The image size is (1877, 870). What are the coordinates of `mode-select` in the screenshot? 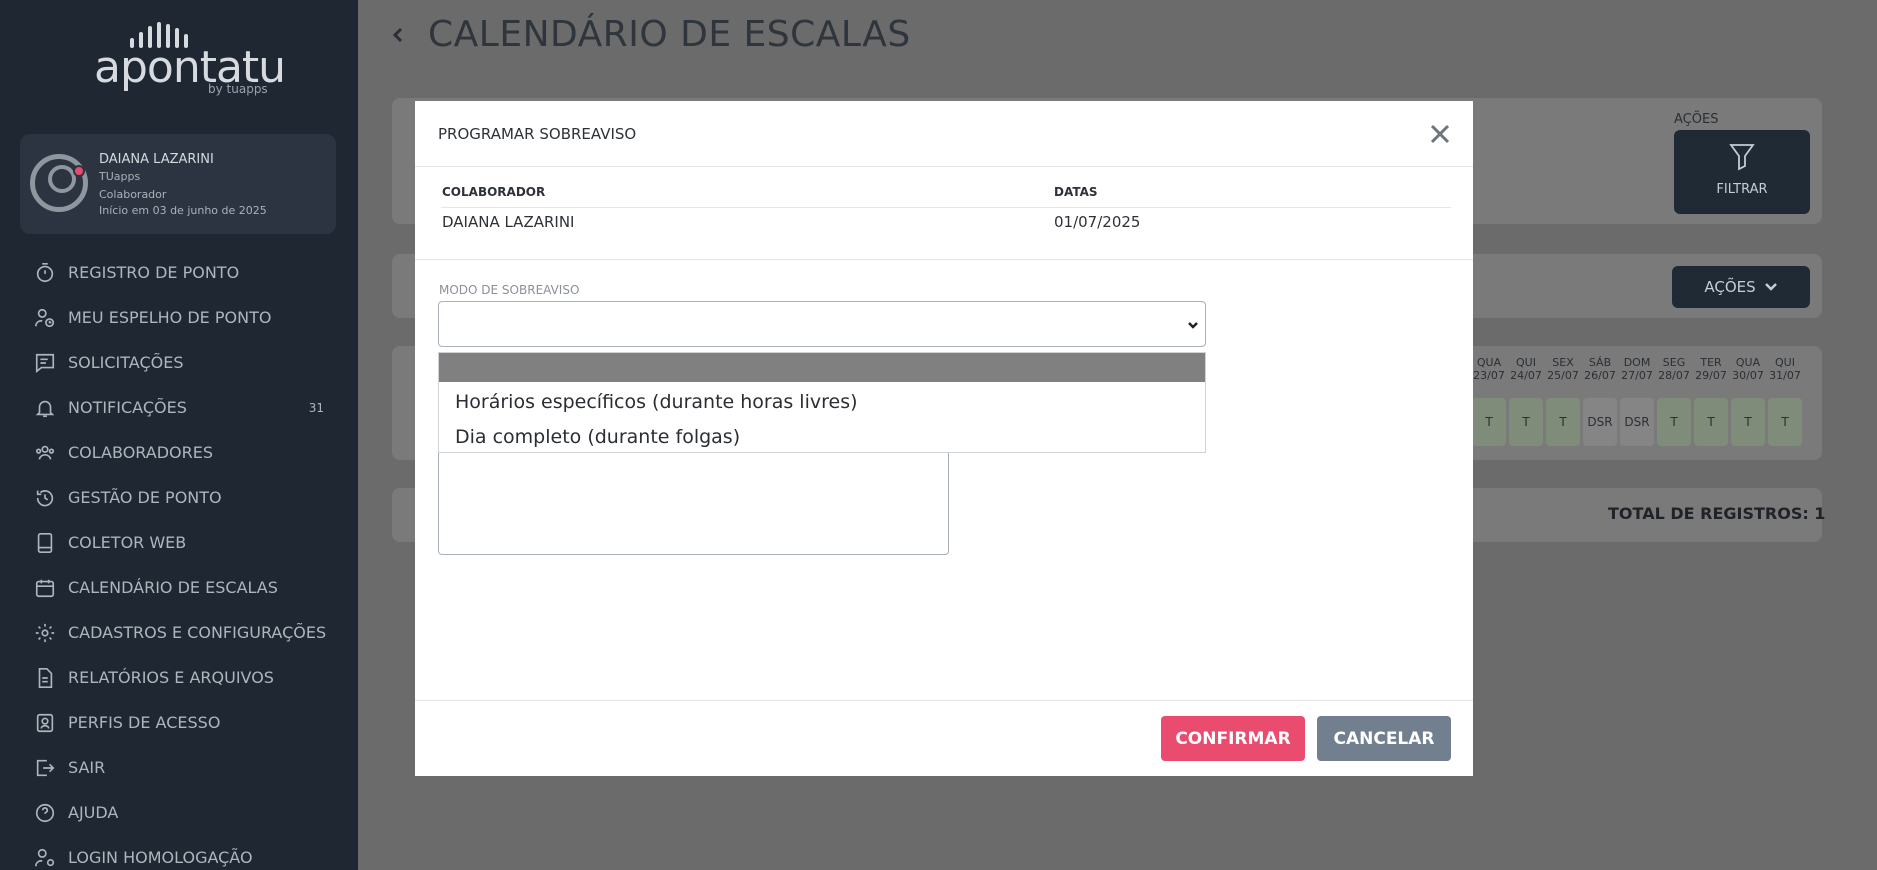 It's located at (822, 324).